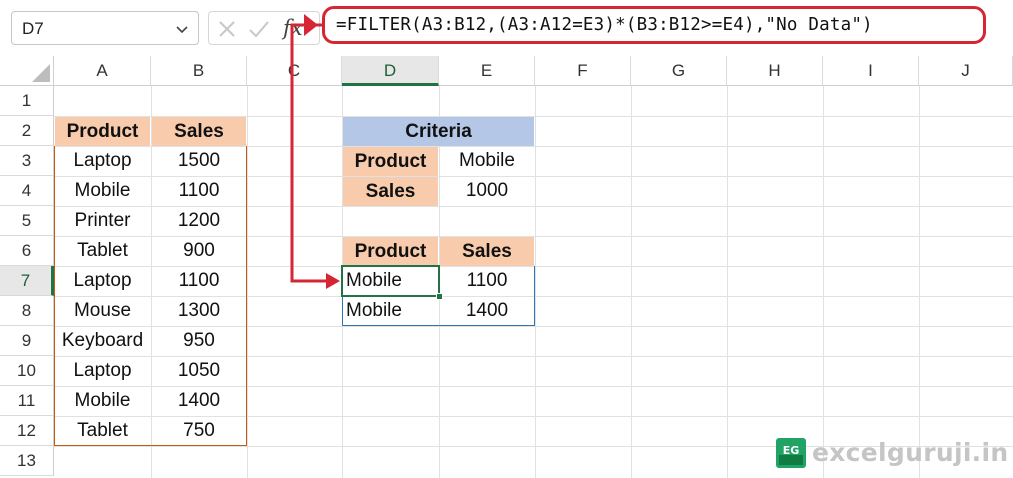 This screenshot has width=1013, height=478. Describe the element at coordinates (199, 311) in the screenshot. I see `cell-b8: 1300` at that location.